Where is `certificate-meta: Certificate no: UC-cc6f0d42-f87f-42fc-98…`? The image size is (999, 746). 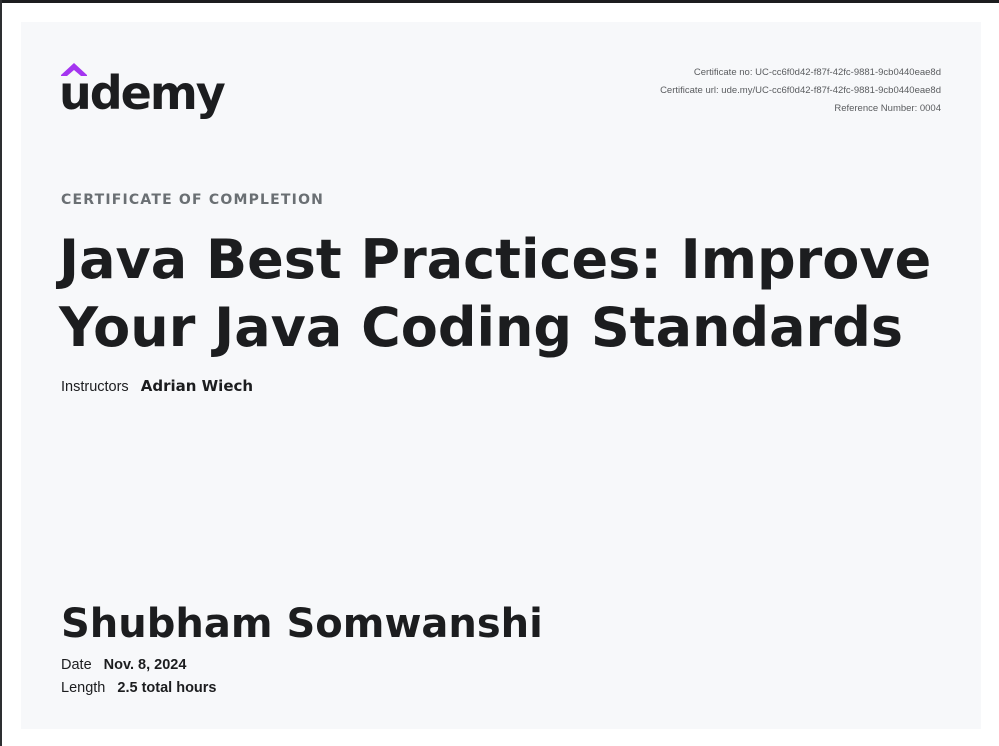
certificate-meta: Certificate no: UC-cc6f0d42-f87f-42fc-98… is located at coordinates (800, 91).